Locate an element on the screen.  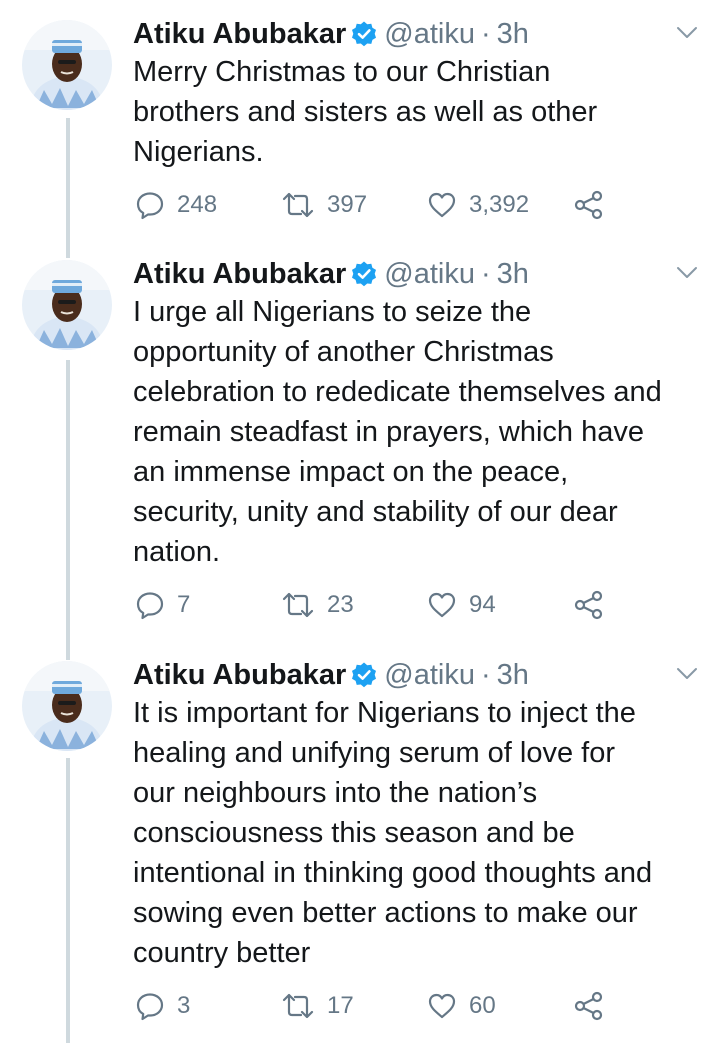
like-count: 94 is located at coordinates (482, 604).